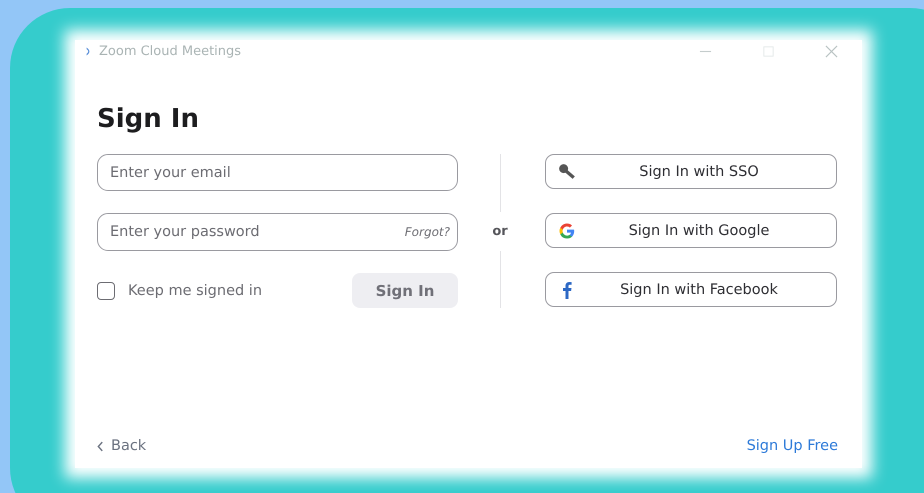 This screenshot has height=493, width=924. I want to click on chevron-left-icon, so click(100, 446).